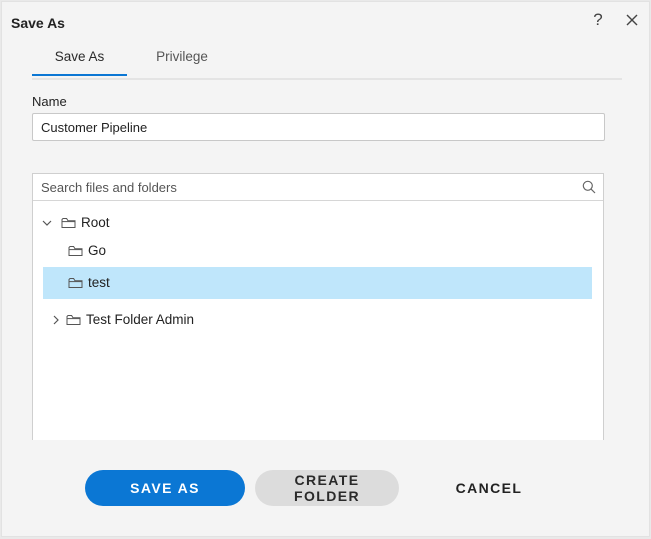  I want to click on close-icon, so click(632, 20).